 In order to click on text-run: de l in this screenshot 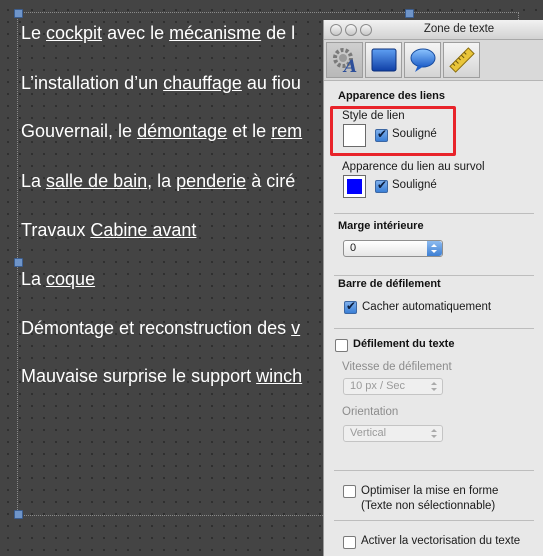, I will do `click(278, 33)`.